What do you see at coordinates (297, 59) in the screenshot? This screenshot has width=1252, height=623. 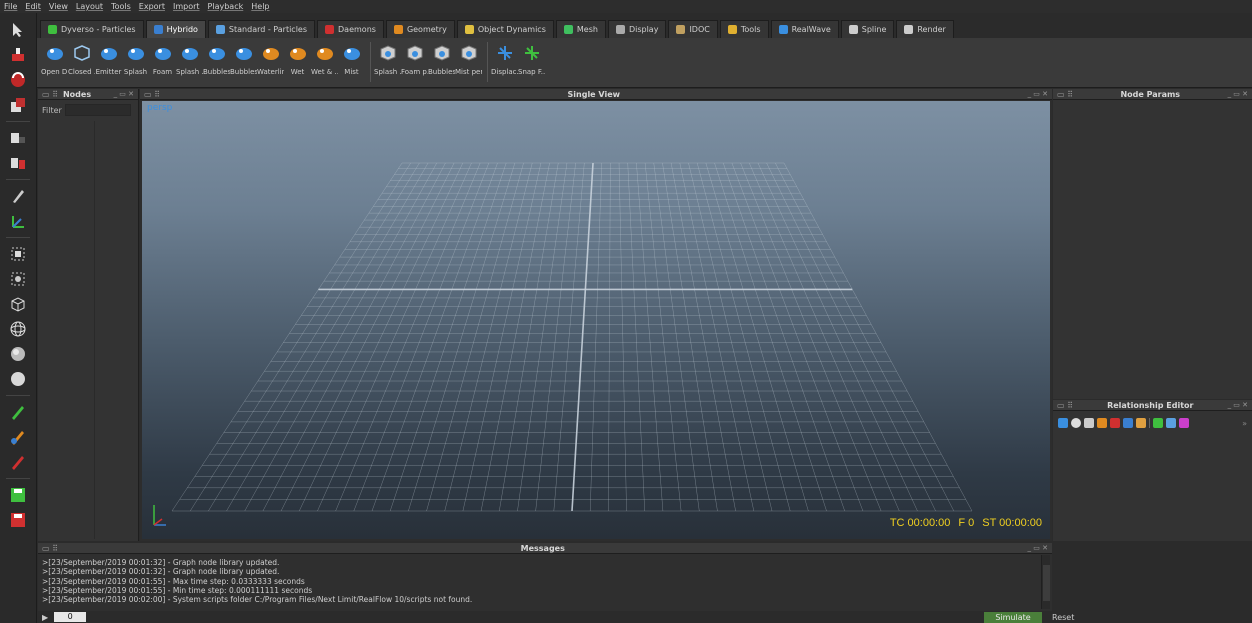 I see `shelf-tool-wet: Wet` at bounding box center [297, 59].